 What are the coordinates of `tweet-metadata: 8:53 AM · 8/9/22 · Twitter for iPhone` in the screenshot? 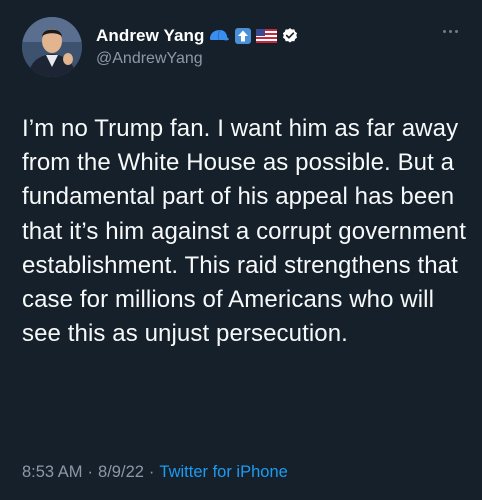 It's located at (155, 472).